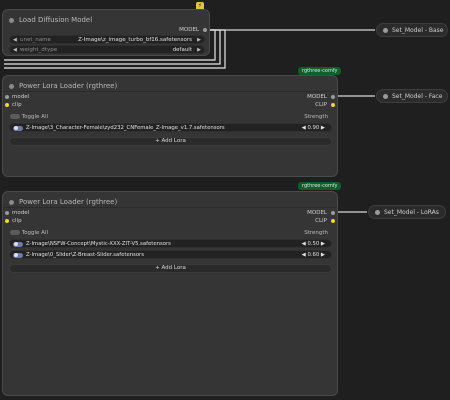  I want to click on set-model-loras-node: Set_Model - LoRAs, so click(407, 212).